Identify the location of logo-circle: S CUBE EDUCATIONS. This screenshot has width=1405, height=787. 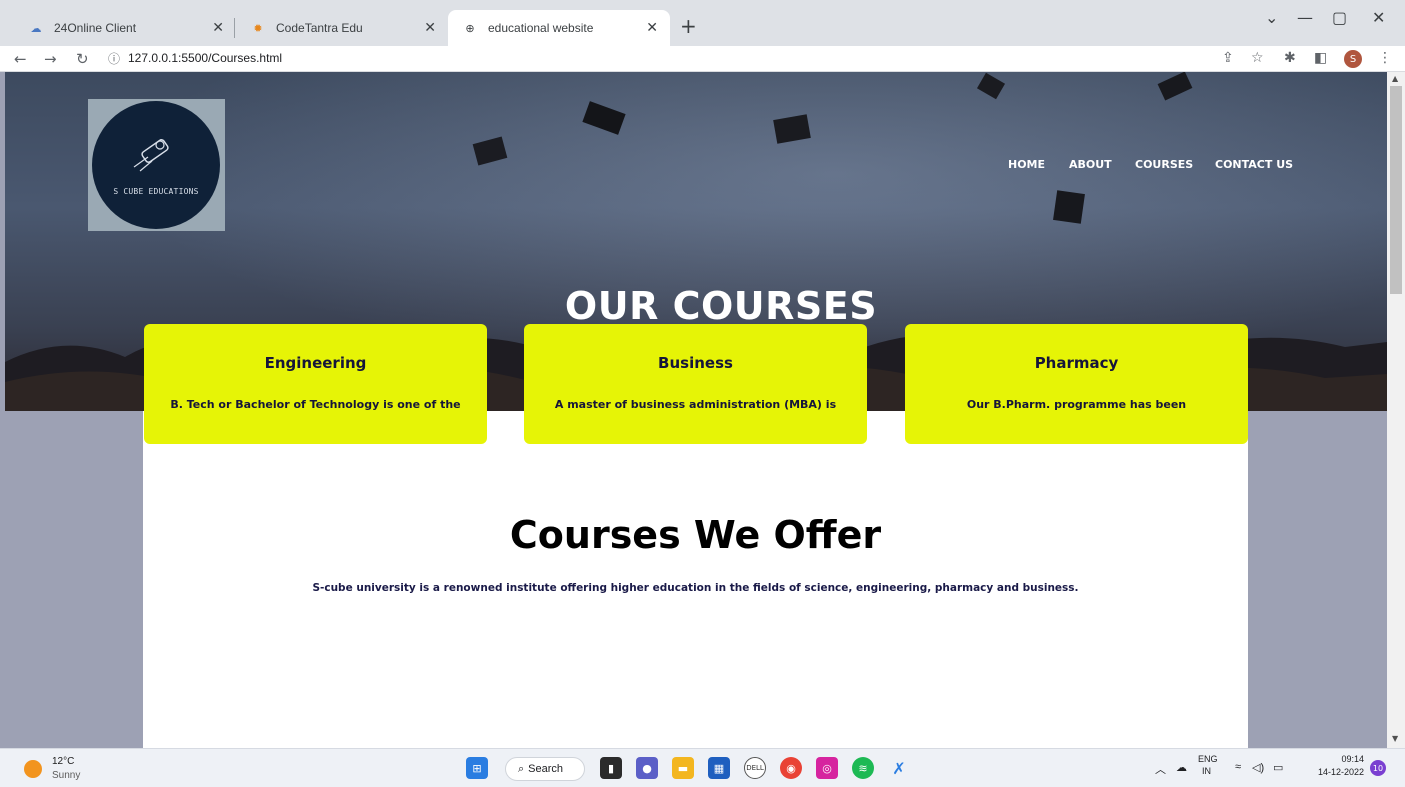
(156, 165).